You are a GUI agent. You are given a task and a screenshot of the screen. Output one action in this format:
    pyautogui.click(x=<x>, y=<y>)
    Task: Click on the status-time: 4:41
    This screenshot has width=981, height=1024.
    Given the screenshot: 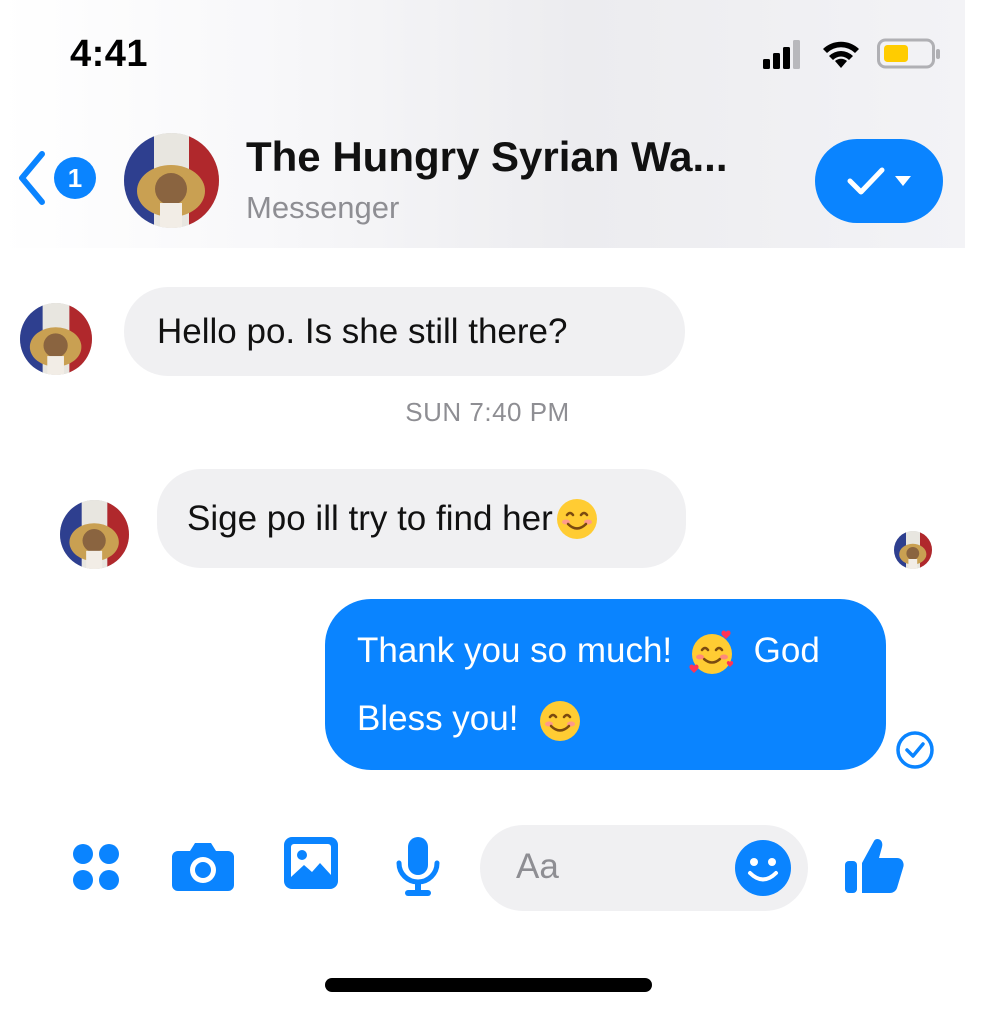 What is the action you would take?
    pyautogui.click(x=109, y=54)
    